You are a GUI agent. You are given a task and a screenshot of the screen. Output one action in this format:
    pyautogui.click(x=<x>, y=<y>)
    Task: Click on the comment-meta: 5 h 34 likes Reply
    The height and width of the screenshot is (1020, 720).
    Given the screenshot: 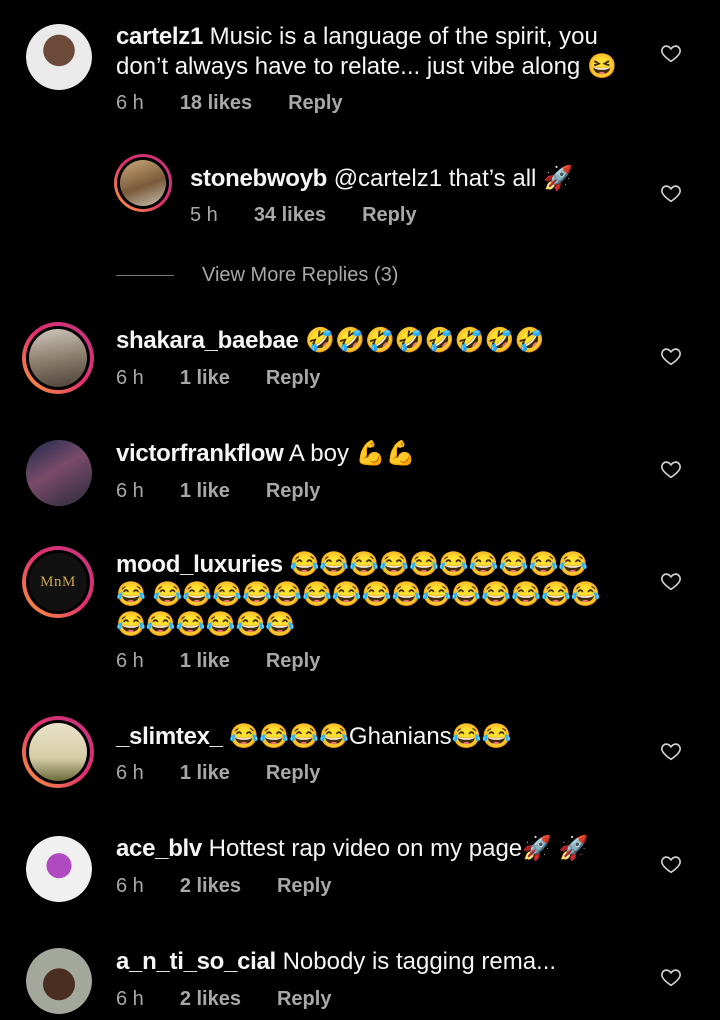 What is the action you would take?
    pyautogui.click(x=303, y=215)
    